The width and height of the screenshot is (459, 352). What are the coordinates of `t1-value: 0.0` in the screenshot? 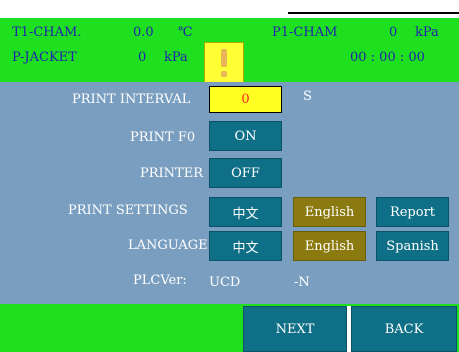 It's located at (143, 32).